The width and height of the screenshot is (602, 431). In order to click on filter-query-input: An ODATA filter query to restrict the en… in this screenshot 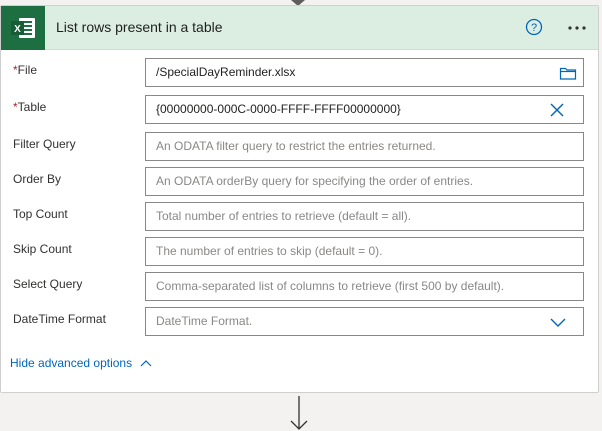, I will do `click(364, 146)`.